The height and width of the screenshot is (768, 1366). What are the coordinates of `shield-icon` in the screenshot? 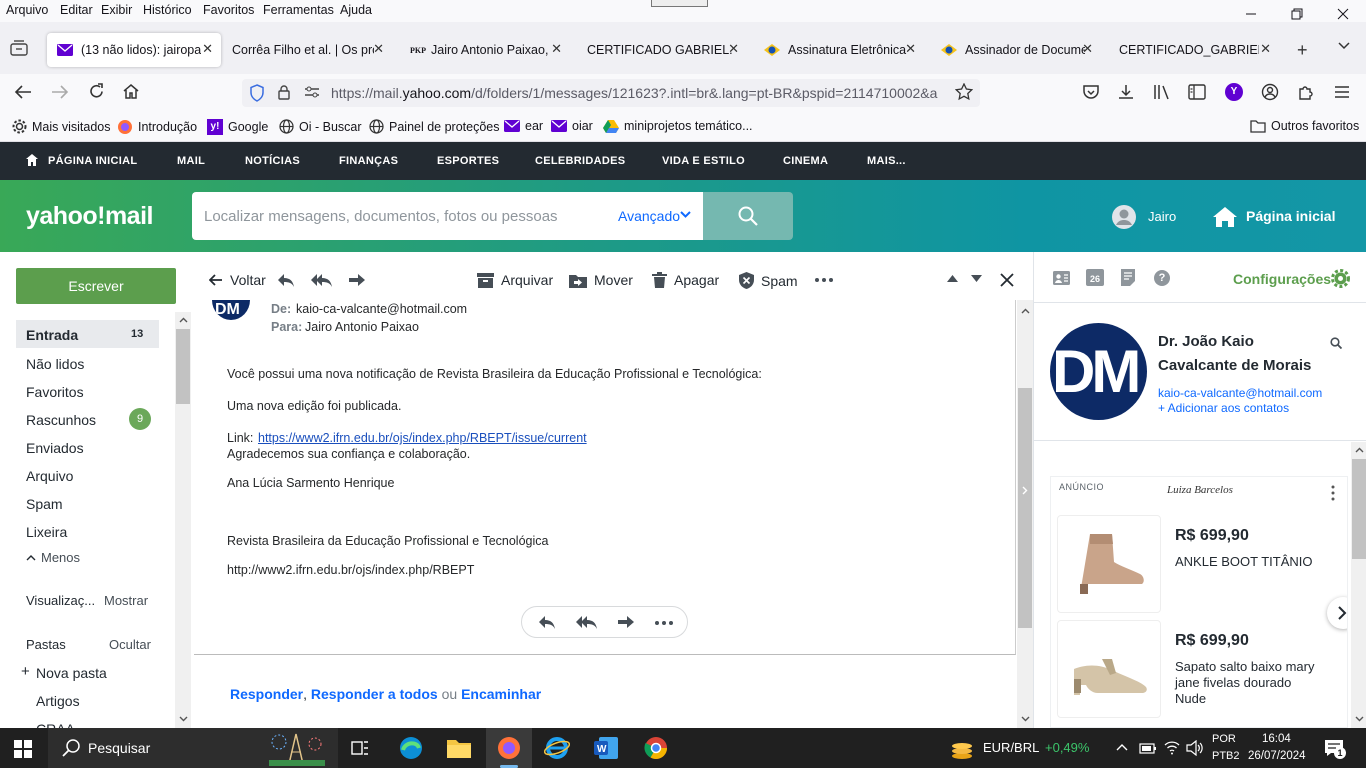 It's located at (257, 93).